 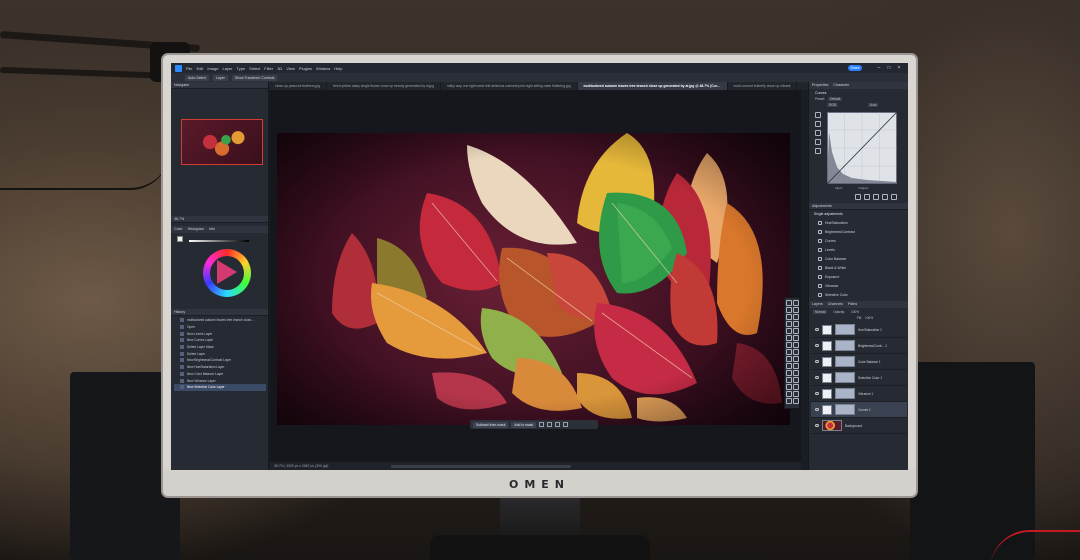 I want to click on history-item: New Hue/Saturation Layer, so click(x=220, y=367).